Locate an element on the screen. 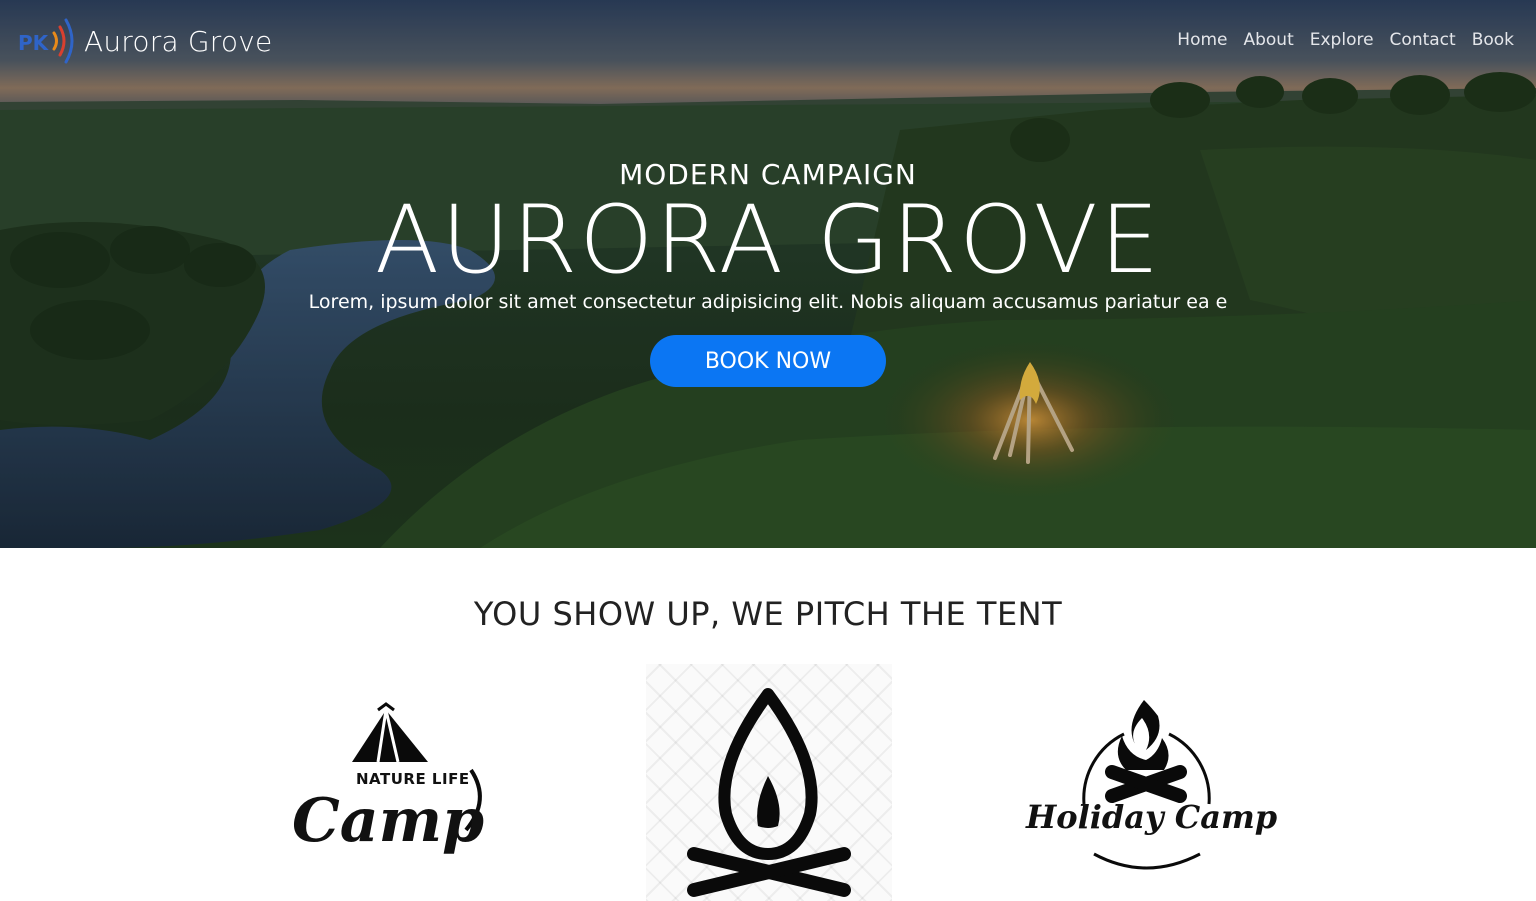 The width and height of the screenshot is (1536, 901). brand-logo: PK is located at coordinates (49, 41).